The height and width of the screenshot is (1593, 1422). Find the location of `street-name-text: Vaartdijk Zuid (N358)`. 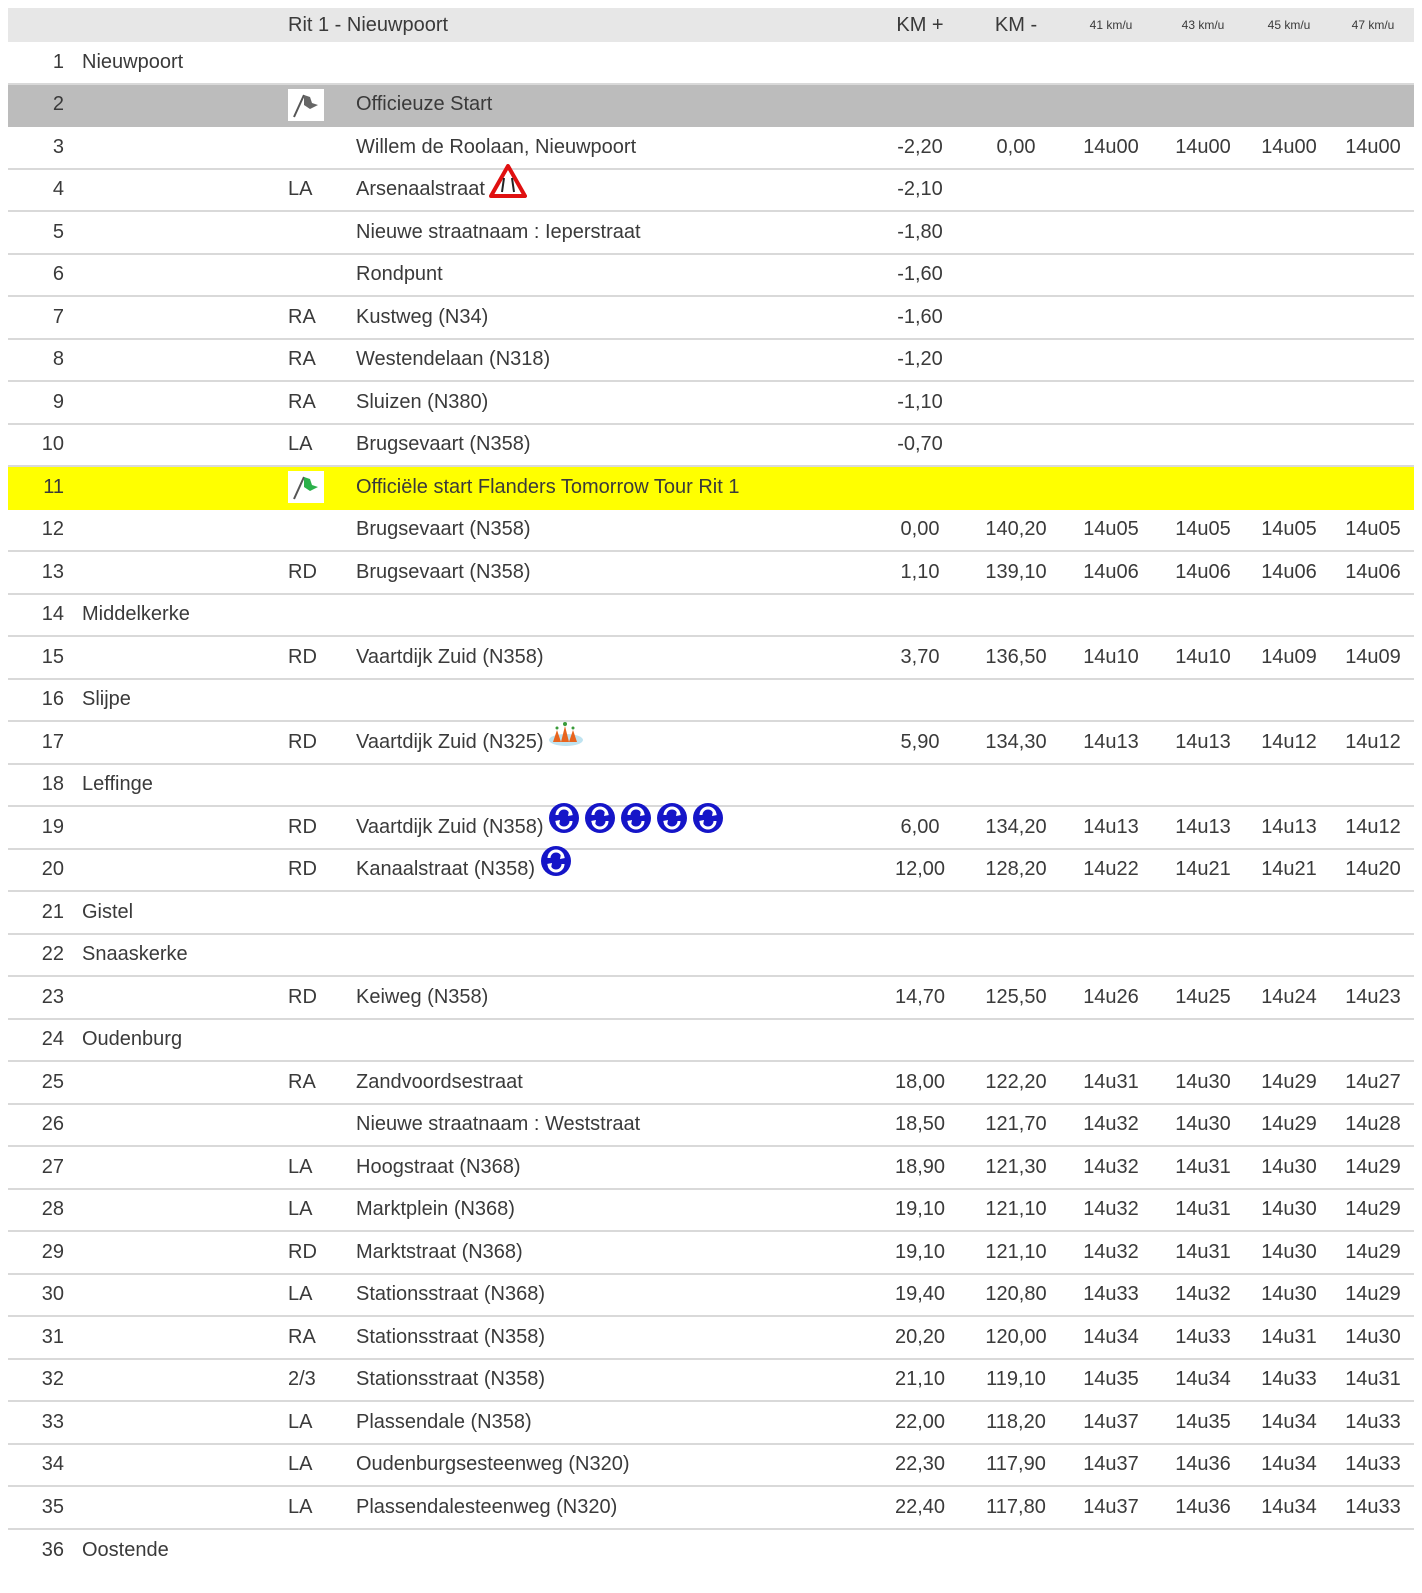

street-name-text: Vaartdijk Zuid (N358) is located at coordinates (450, 826).